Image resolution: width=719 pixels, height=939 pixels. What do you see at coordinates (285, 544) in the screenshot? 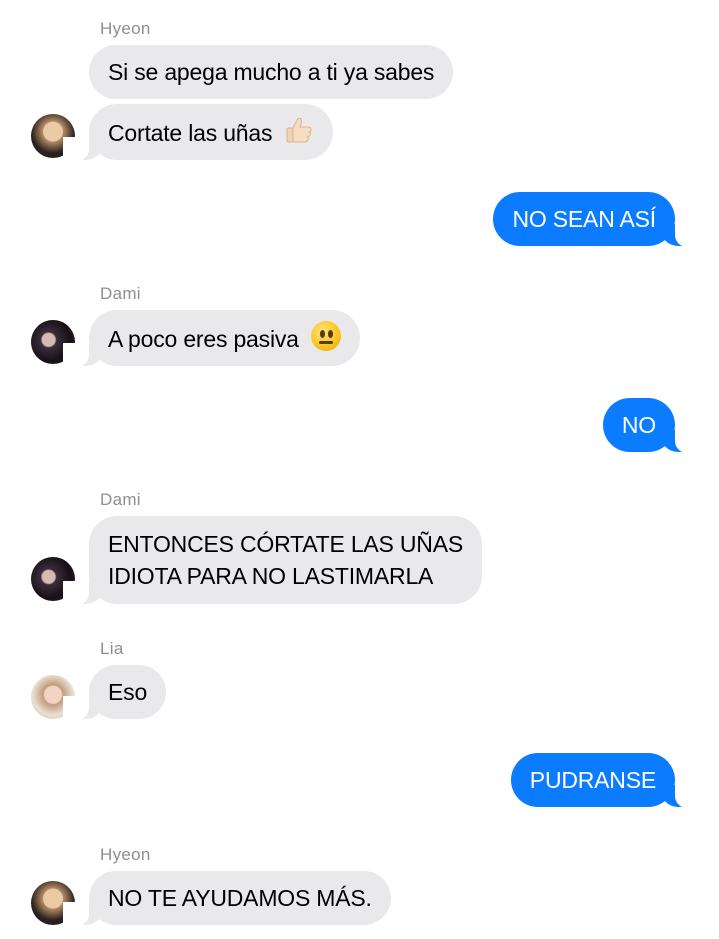
I see `message-text-line-1: ENTONCES CÓRTATE LAS UÑAS` at bounding box center [285, 544].